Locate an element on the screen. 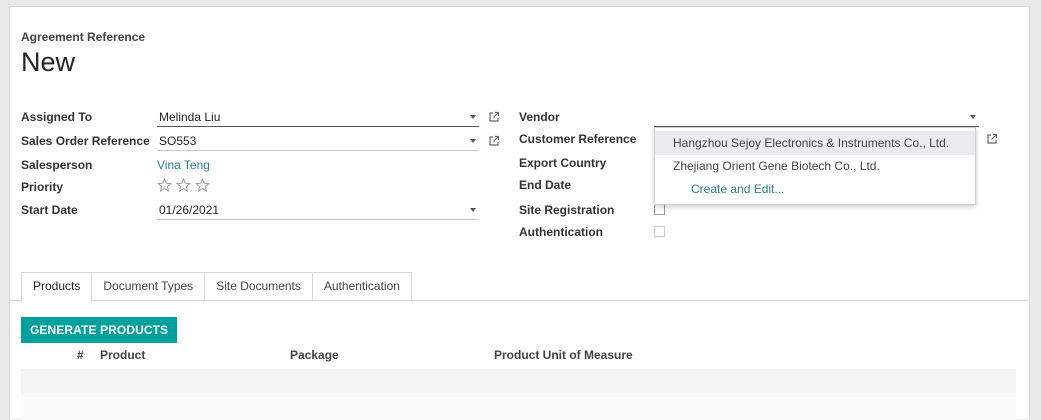 The height and width of the screenshot is (420, 1041). start-date-field: 01/26/2021 is located at coordinates (318, 210).